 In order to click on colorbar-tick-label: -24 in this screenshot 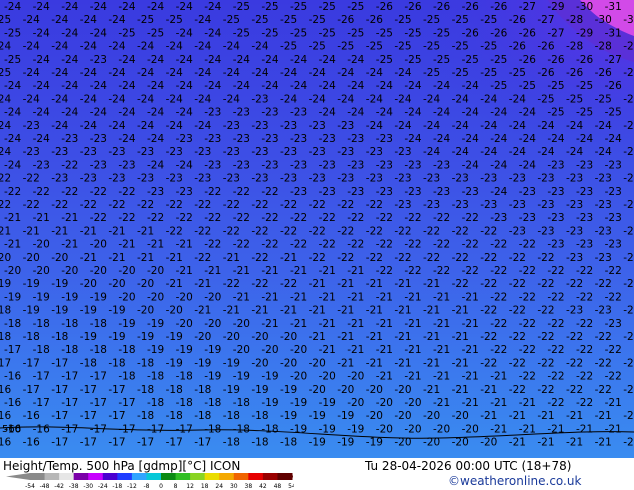, I will do `click(103, 486)`.